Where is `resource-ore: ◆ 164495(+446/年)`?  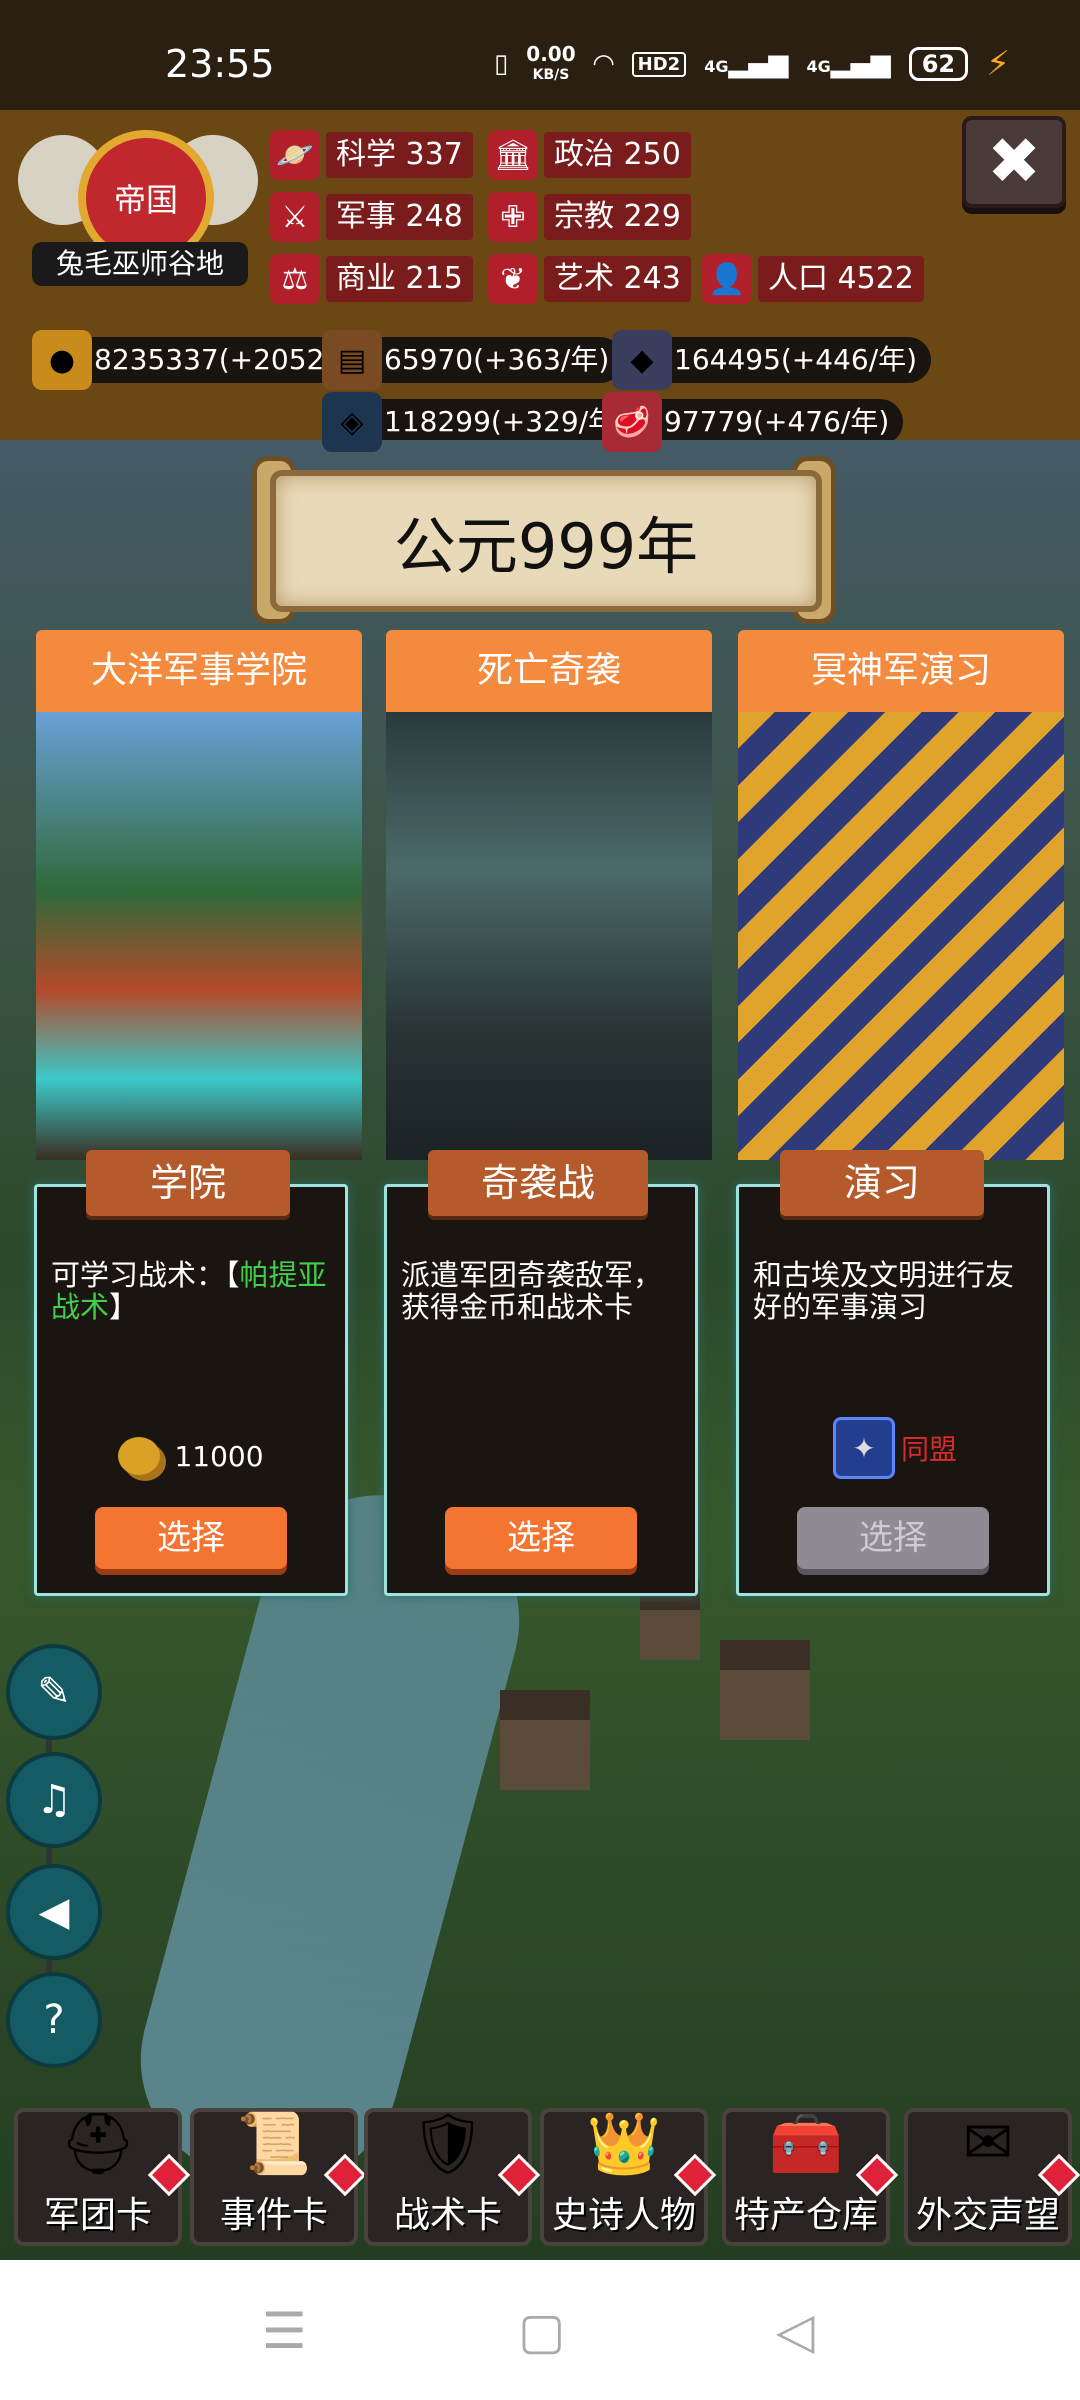 resource-ore: ◆ 164495(+446/年) is located at coordinates (772, 360).